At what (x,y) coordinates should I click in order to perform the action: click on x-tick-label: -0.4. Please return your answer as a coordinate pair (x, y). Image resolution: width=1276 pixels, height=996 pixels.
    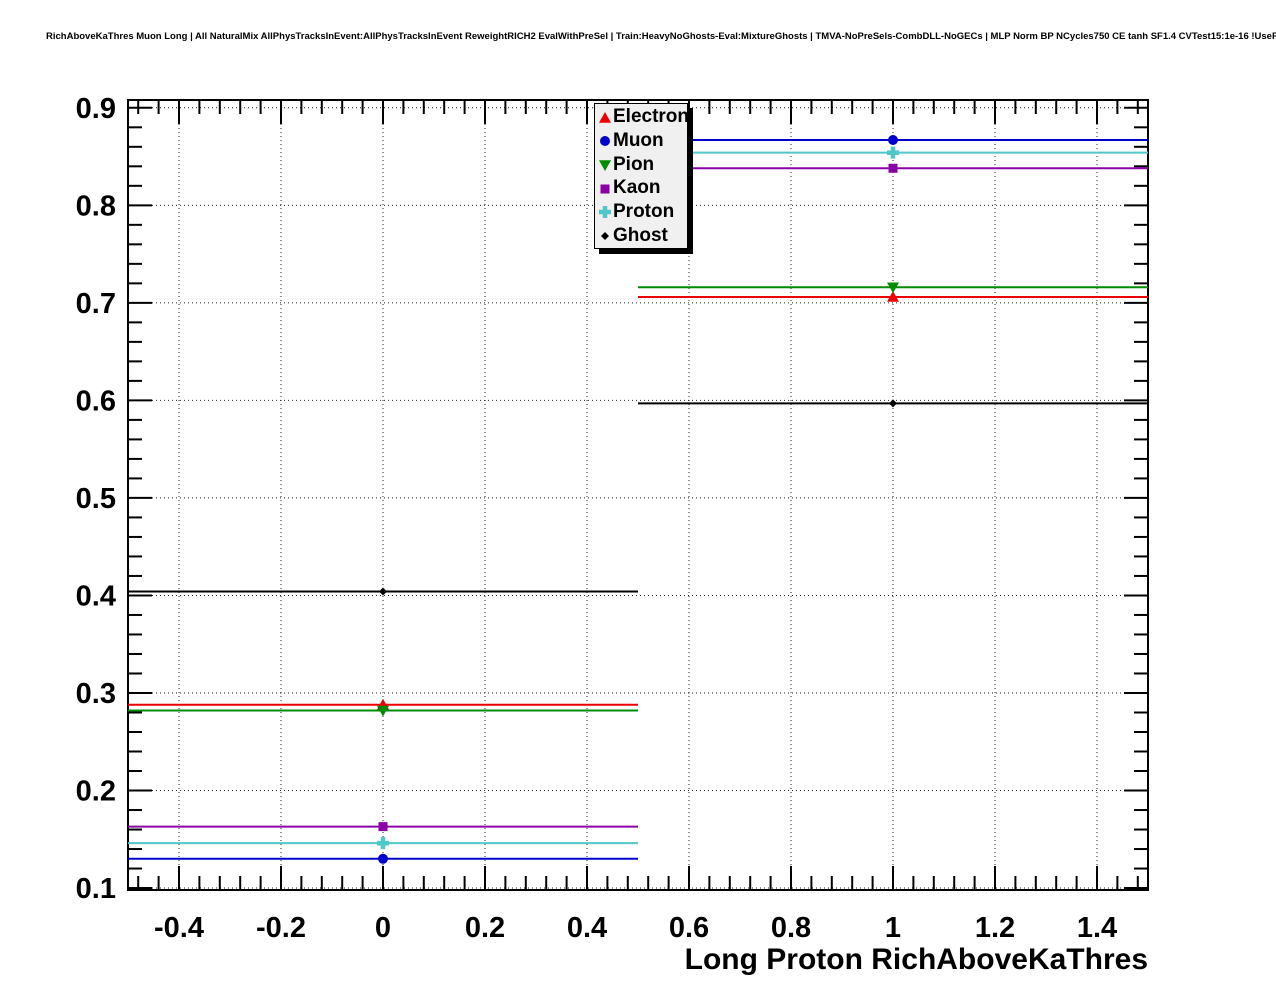
    Looking at the image, I should click on (179, 928).